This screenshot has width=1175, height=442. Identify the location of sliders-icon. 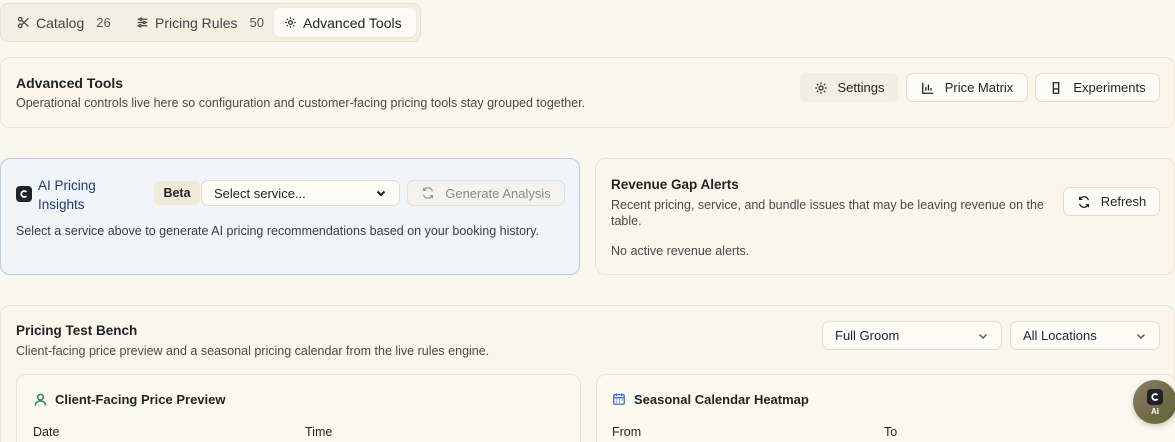
(142, 22).